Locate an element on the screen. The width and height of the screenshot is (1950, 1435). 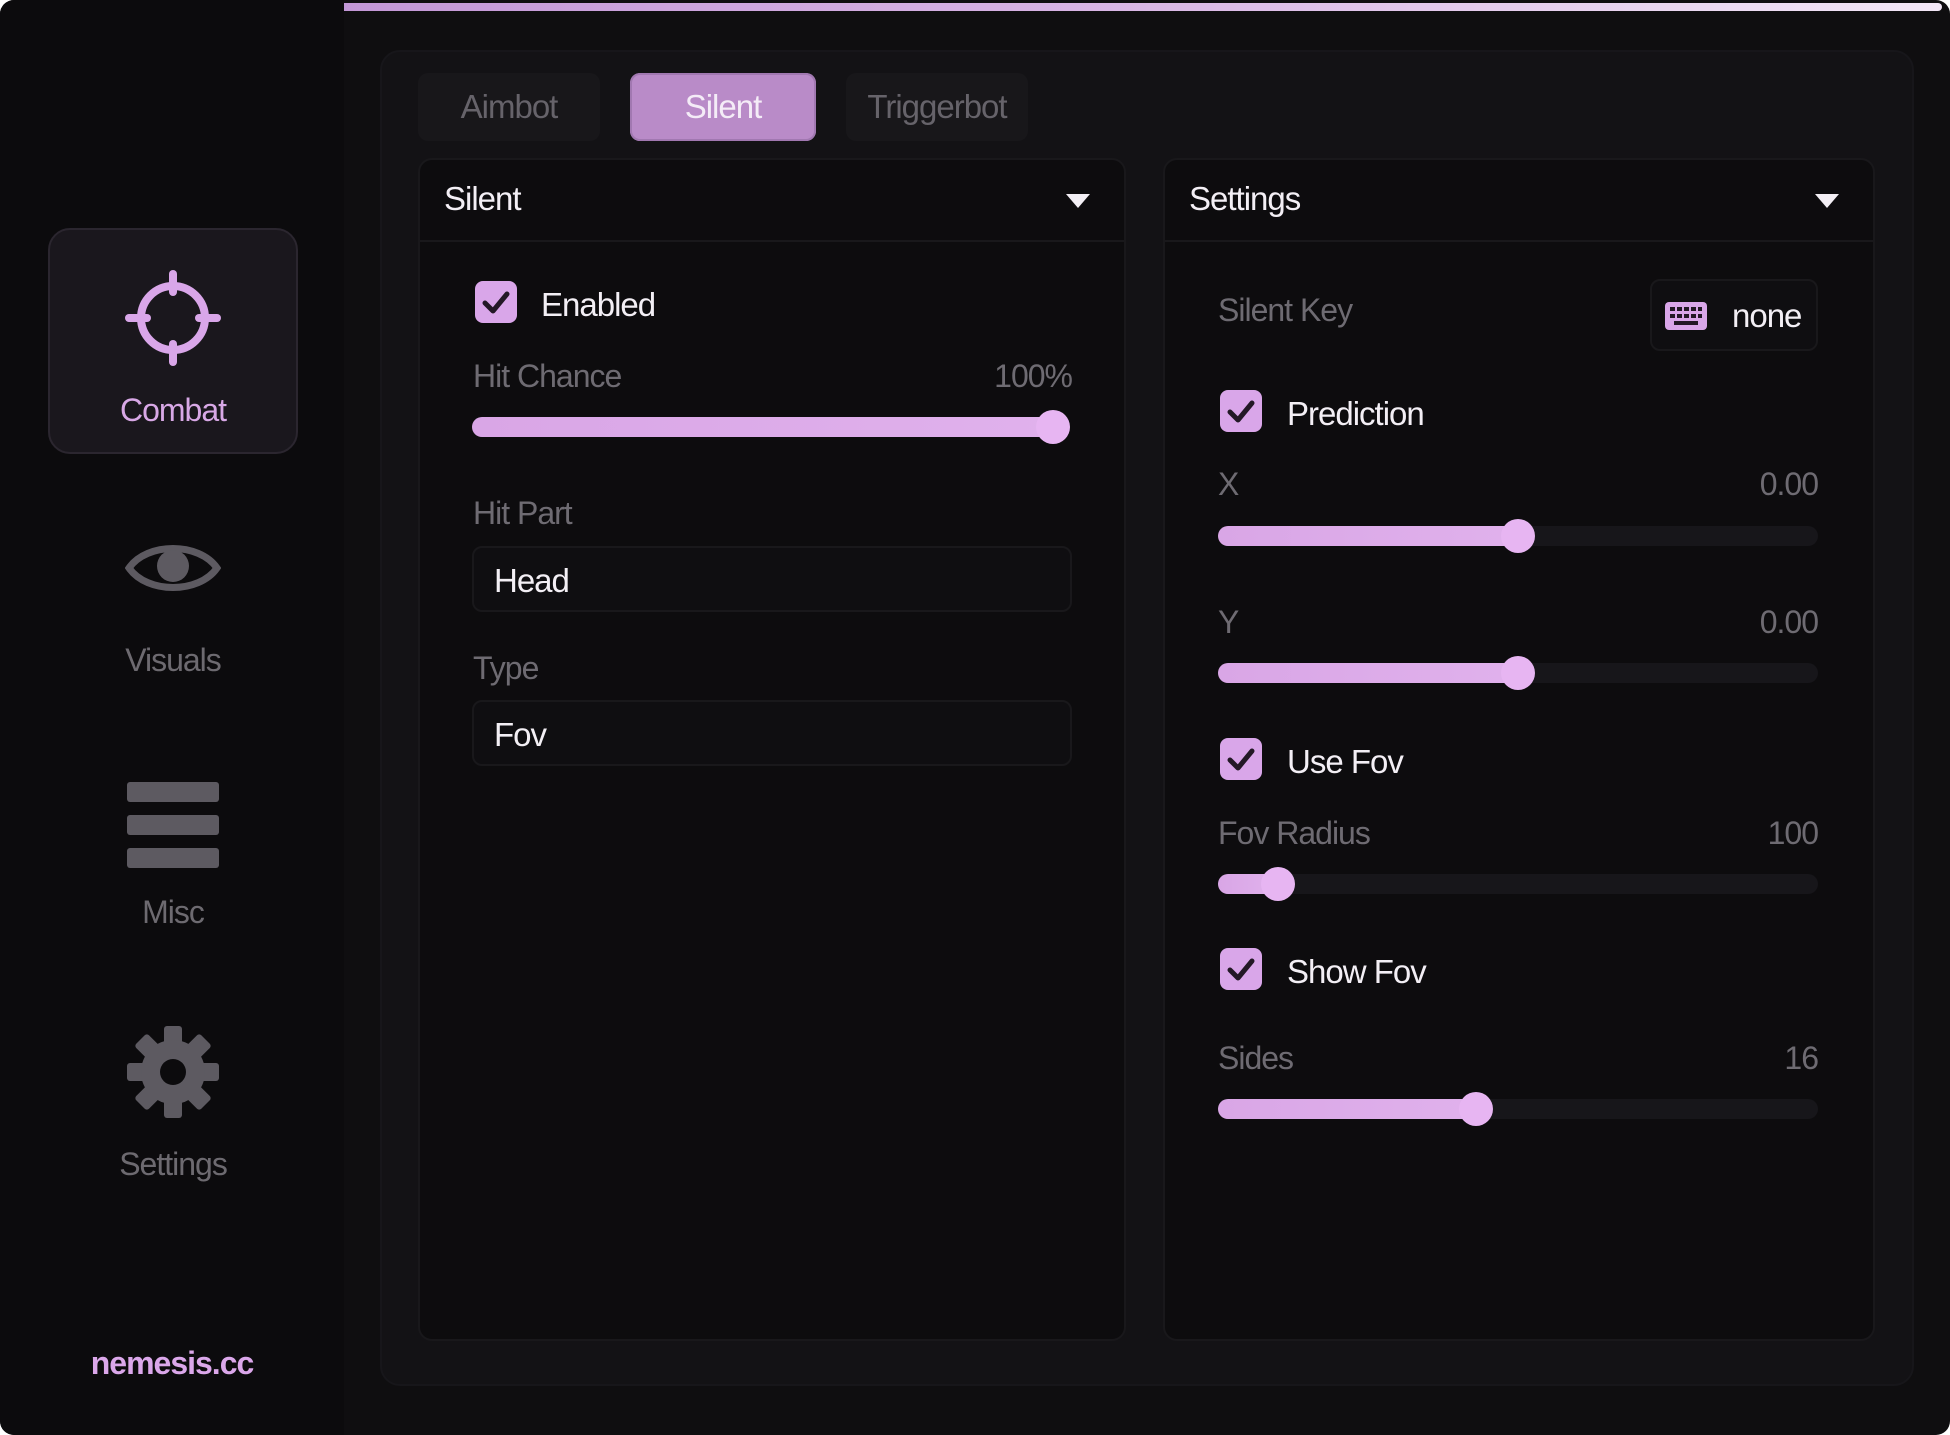
sidebar-item-label: Settings is located at coordinates (173, 1164).